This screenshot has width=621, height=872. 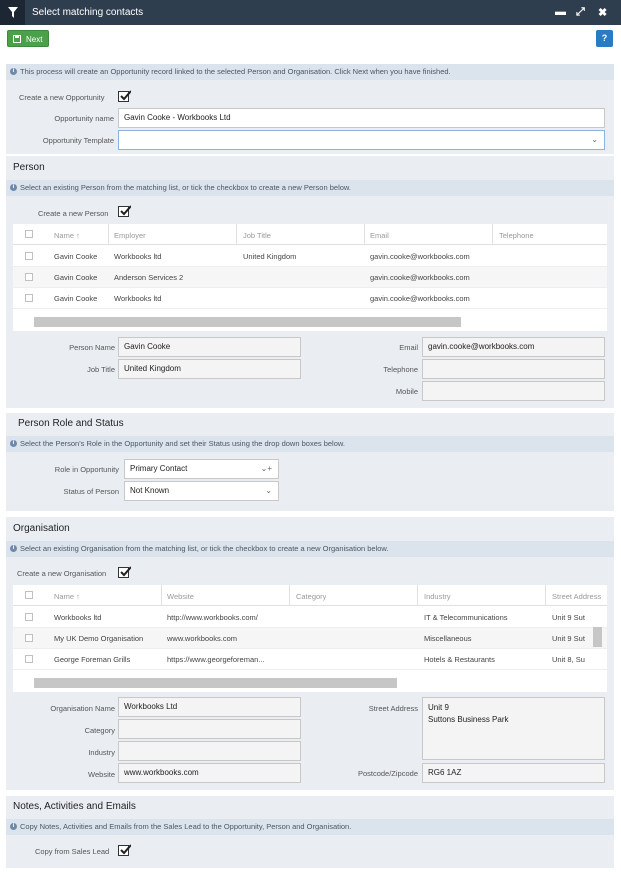 What do you see at coordinates (101, 752) in the screenshot?
I see `industry-label: Industry` at bounding box center [101, 752].